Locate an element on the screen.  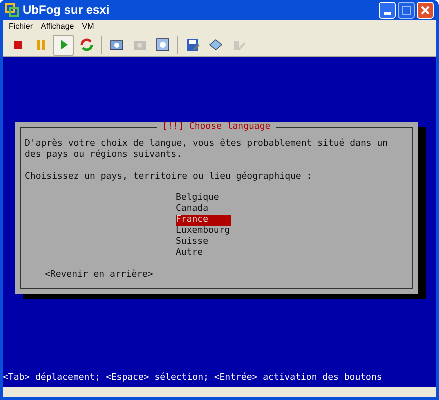
help-text: <Tab> déplacement; <Espace> sélection; <Entrée> activation des boutons is located at coordinates (193, 378).